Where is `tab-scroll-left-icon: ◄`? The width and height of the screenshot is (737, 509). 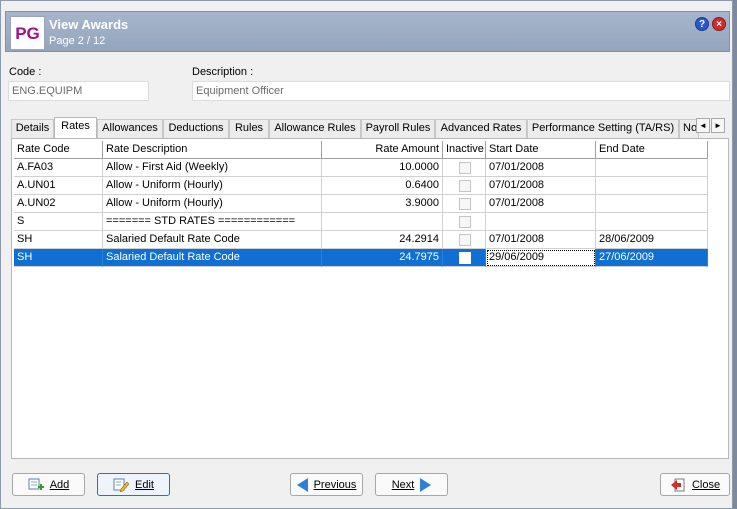 tab-scroll-left-icon: ◄ is located at coordinates (703, 125).